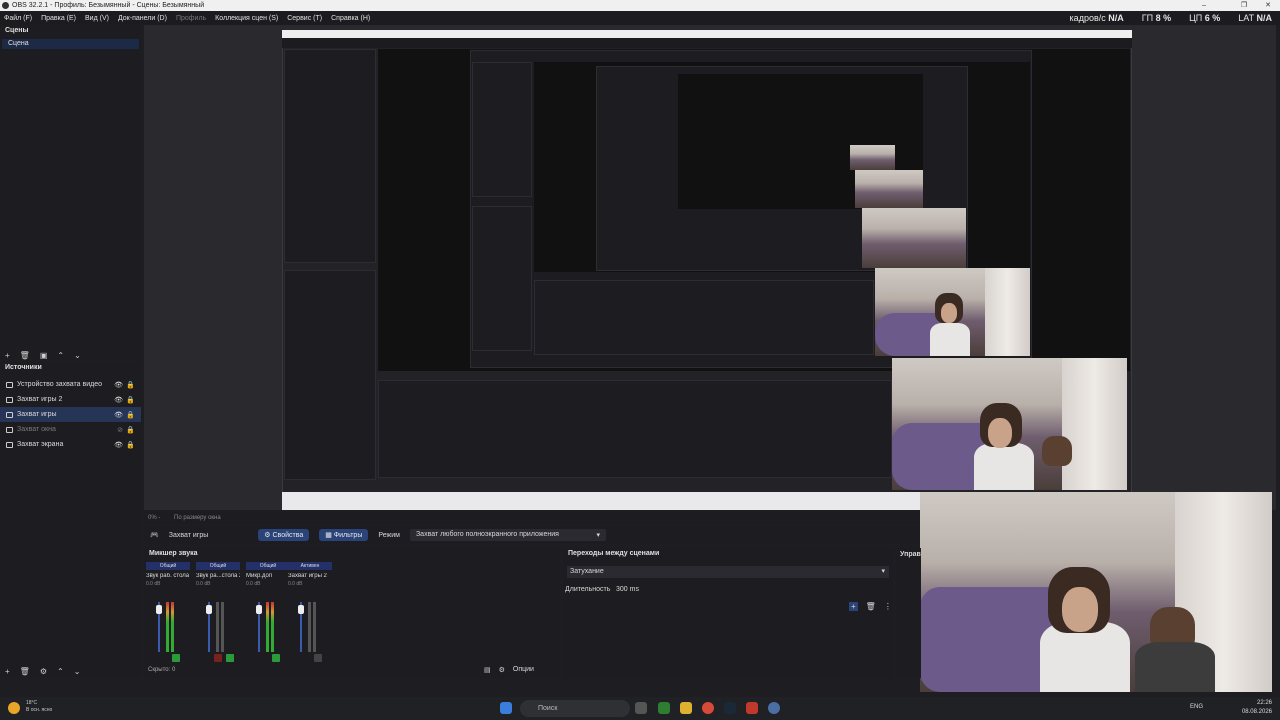 The width and height of the screenshot is (1280, 720). I want to click on mixer-title: Микшер звука, so click(173, 553).